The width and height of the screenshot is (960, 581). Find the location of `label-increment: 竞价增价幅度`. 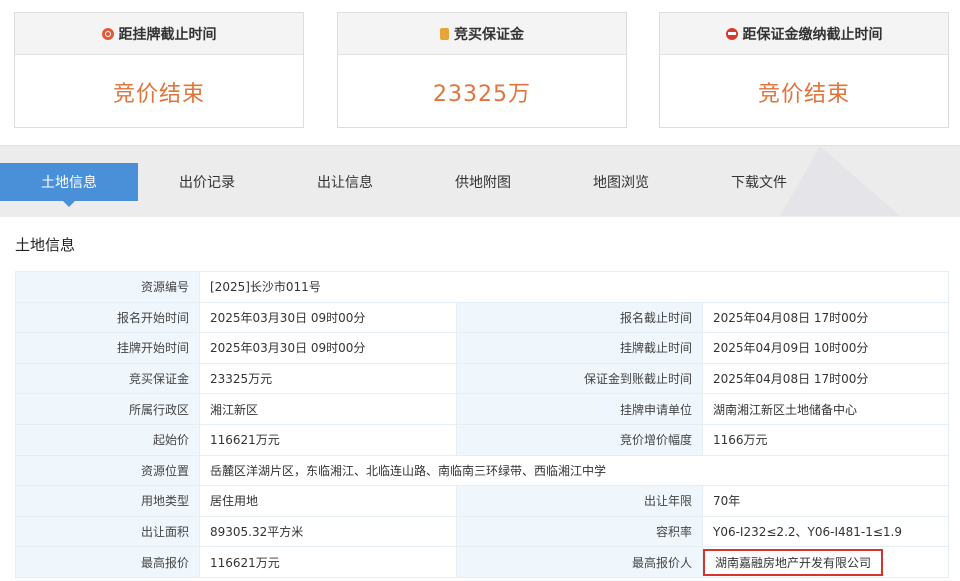

label-increment: 竞价增价幅度 is located at coordinates (579, 439).